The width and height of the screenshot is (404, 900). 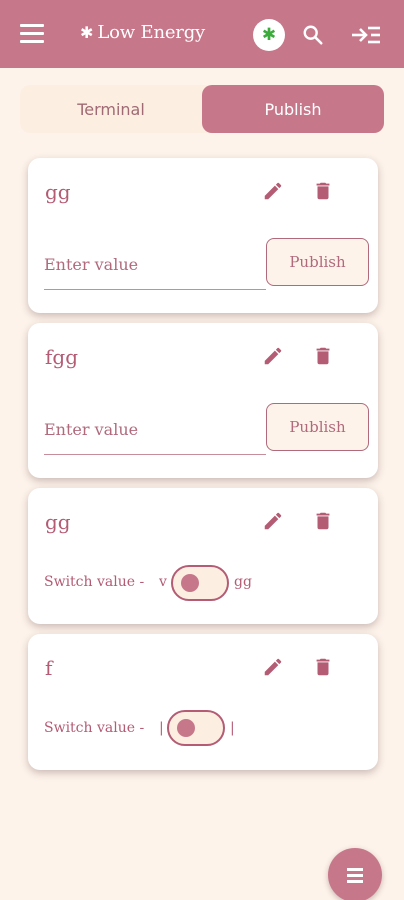 What do you see at coordinates (111, 109) in the screenshot?
I see `tab-terminal: Terminal` at bounding box center [111, 109].